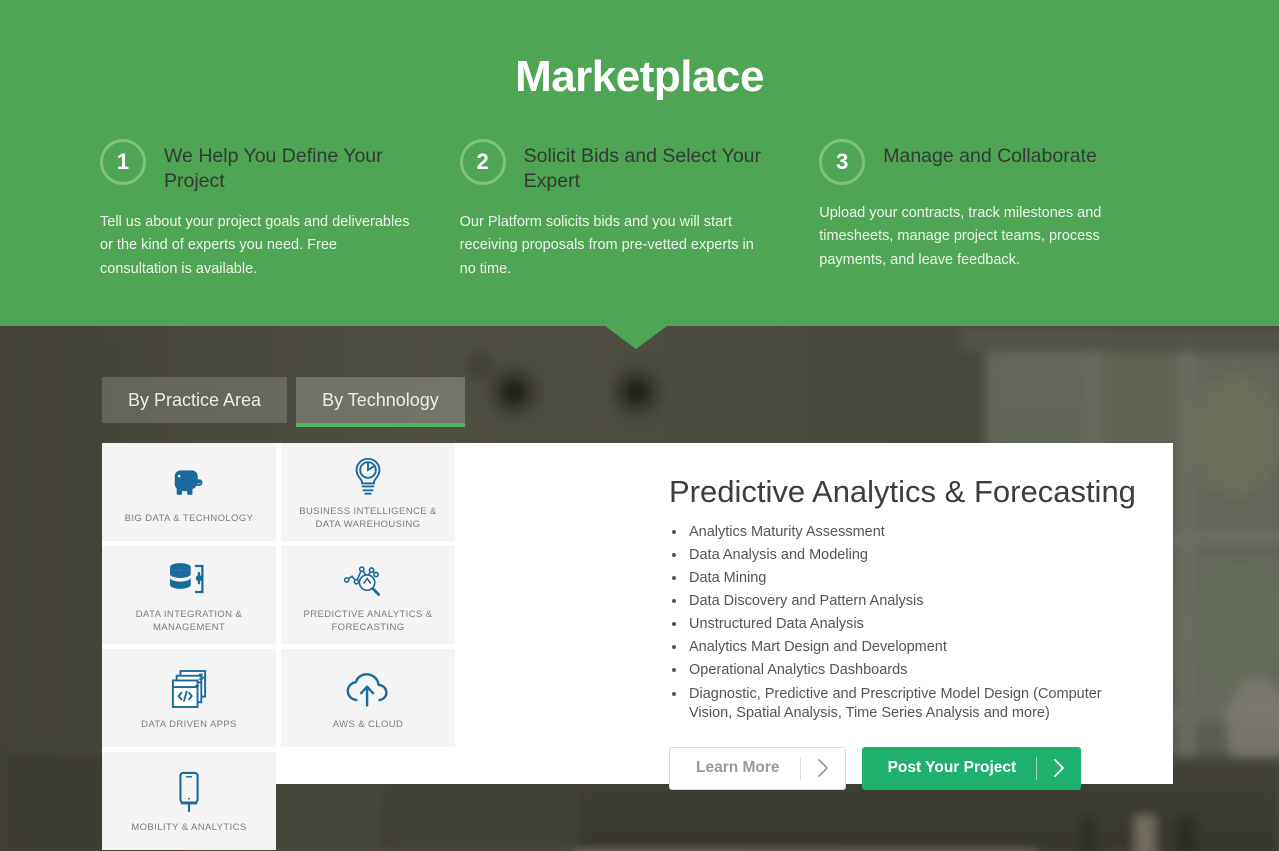 This screenshot has height=851, width=1279. I want to click on trend-magnifier-icon, so click(368, 579).